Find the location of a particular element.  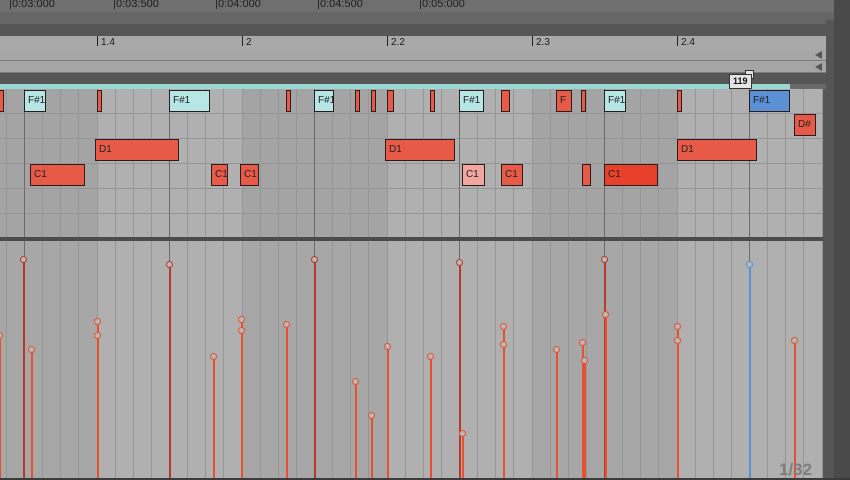

beat-label: 2.2 is located at coordinates (398, 42).